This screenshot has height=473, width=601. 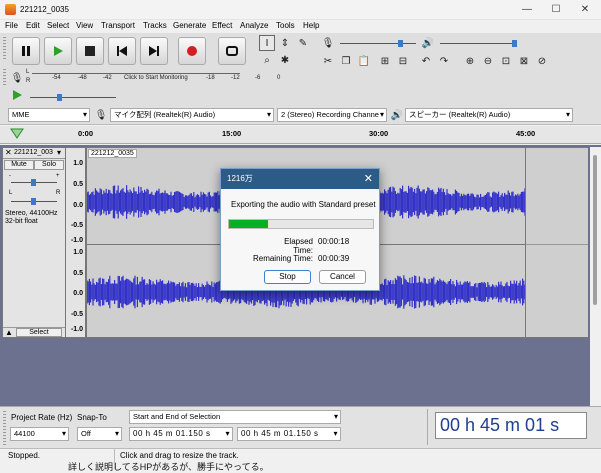 I want to click on zoom-toggle-button: ⊘, so click(x=542, y=61).